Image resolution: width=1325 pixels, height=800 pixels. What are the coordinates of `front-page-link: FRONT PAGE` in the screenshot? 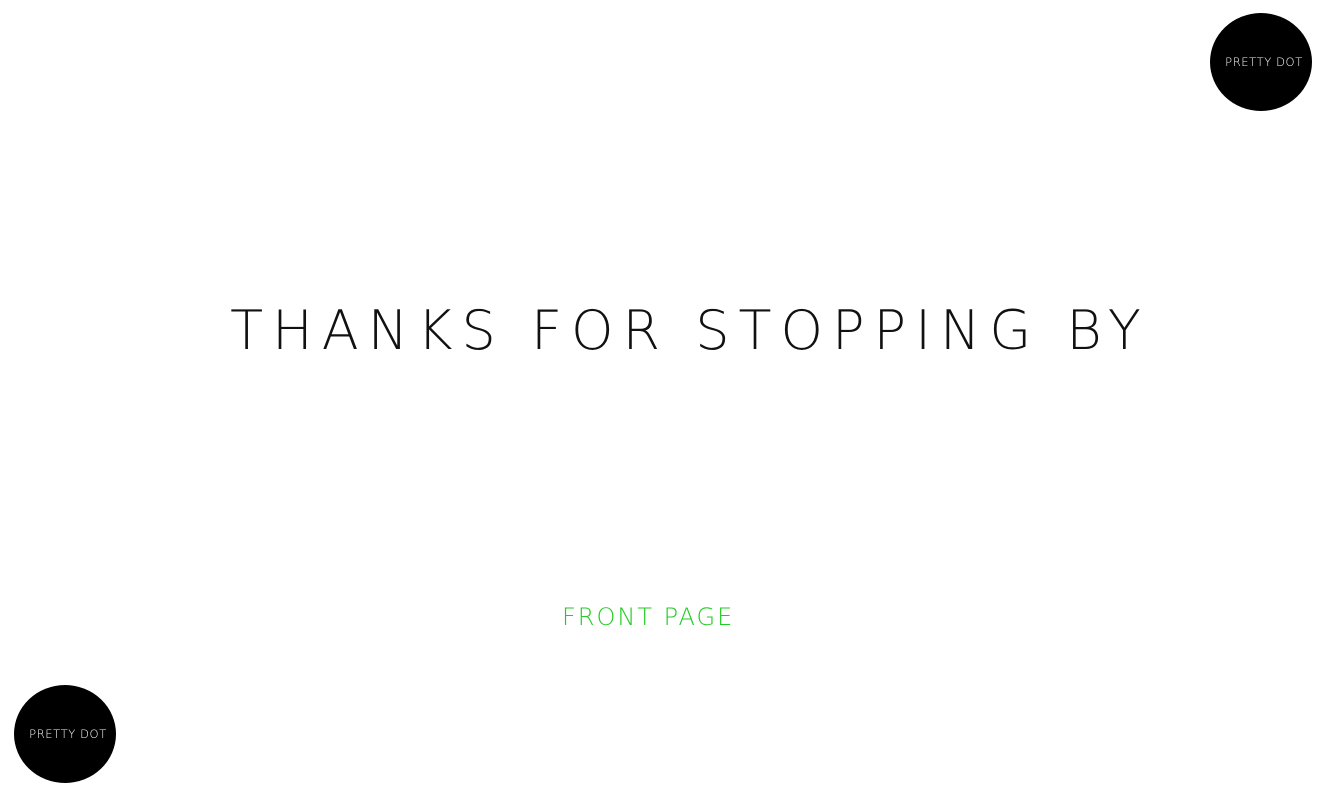 It's located at (648, 617).